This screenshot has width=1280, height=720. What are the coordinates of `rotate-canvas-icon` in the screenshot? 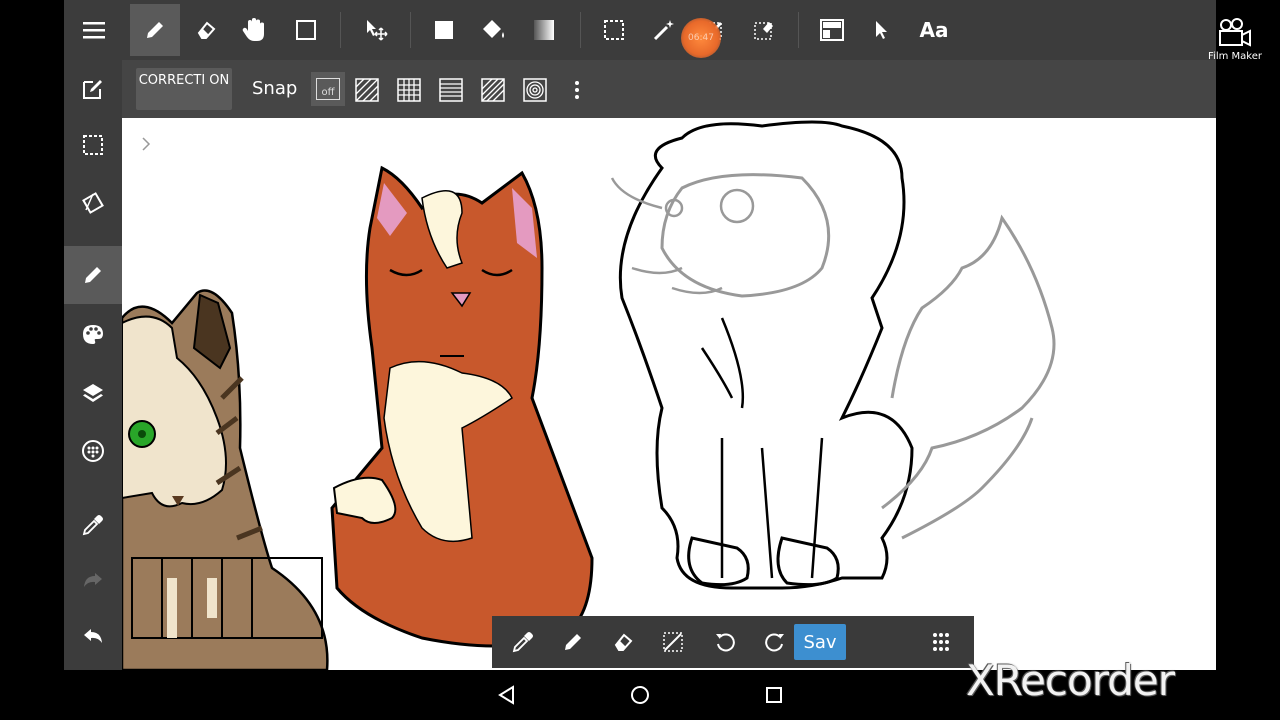 It's located at (93, 203).